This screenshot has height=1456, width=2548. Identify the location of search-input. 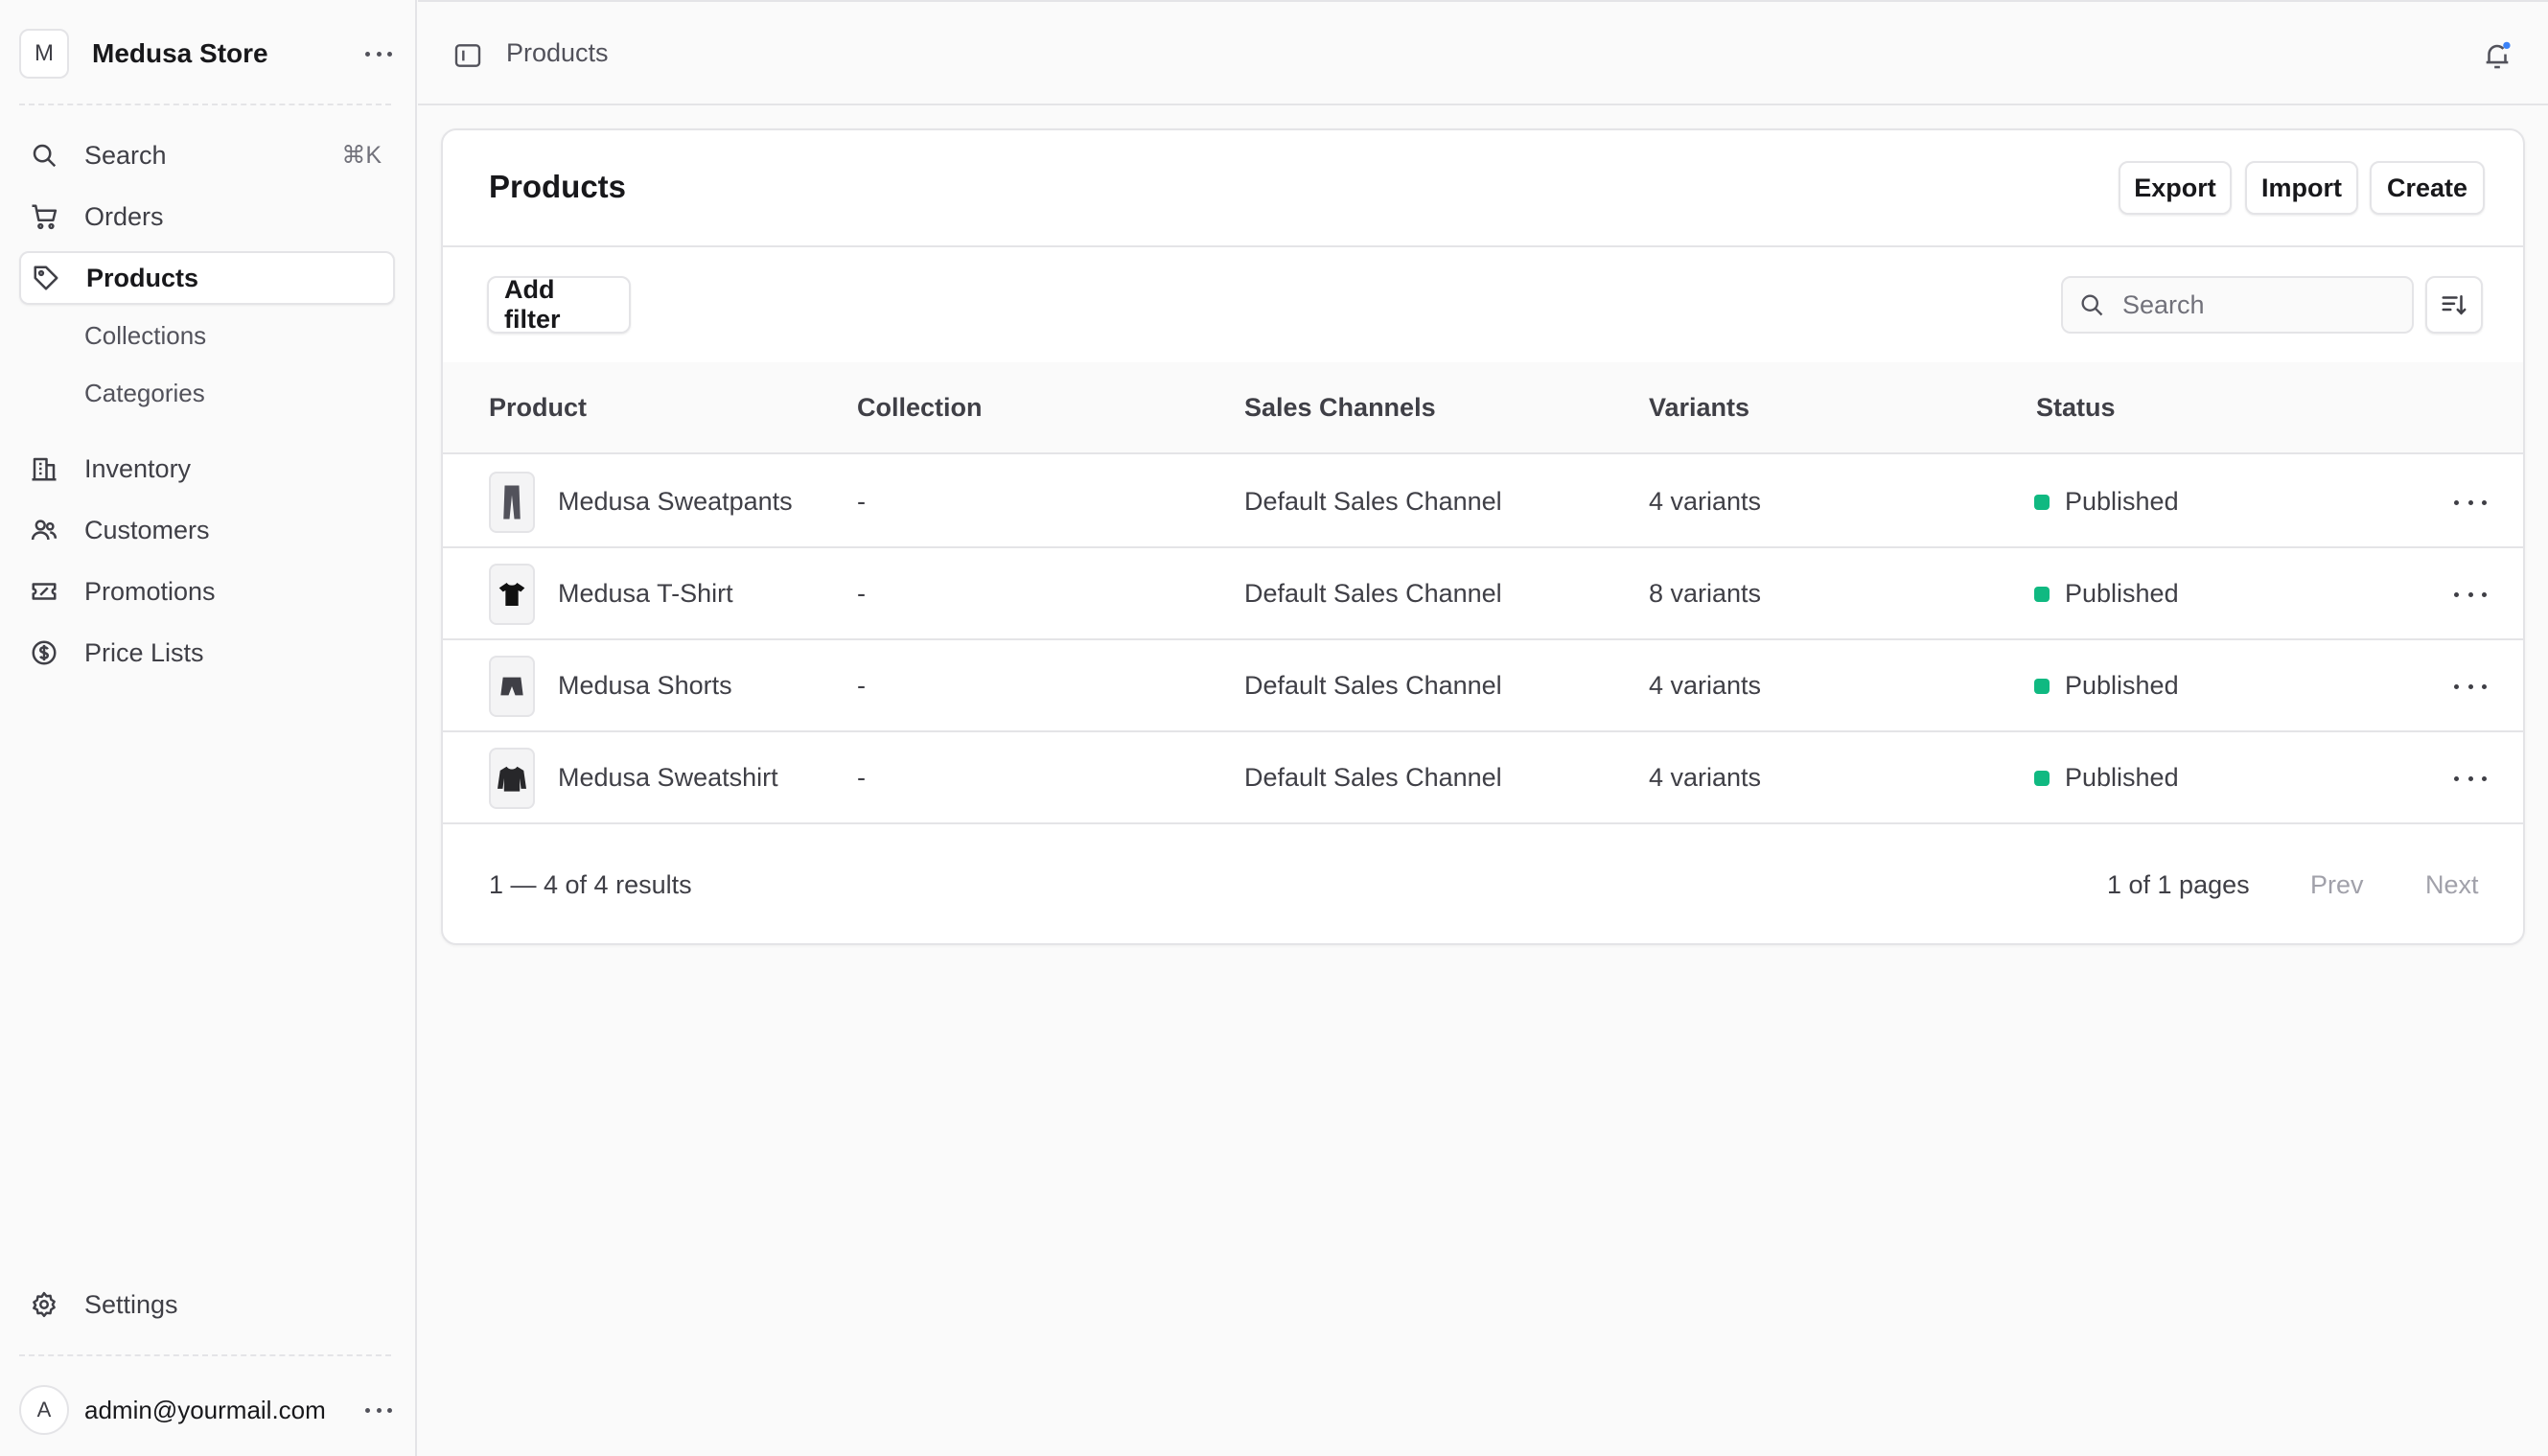
(2256, 304).